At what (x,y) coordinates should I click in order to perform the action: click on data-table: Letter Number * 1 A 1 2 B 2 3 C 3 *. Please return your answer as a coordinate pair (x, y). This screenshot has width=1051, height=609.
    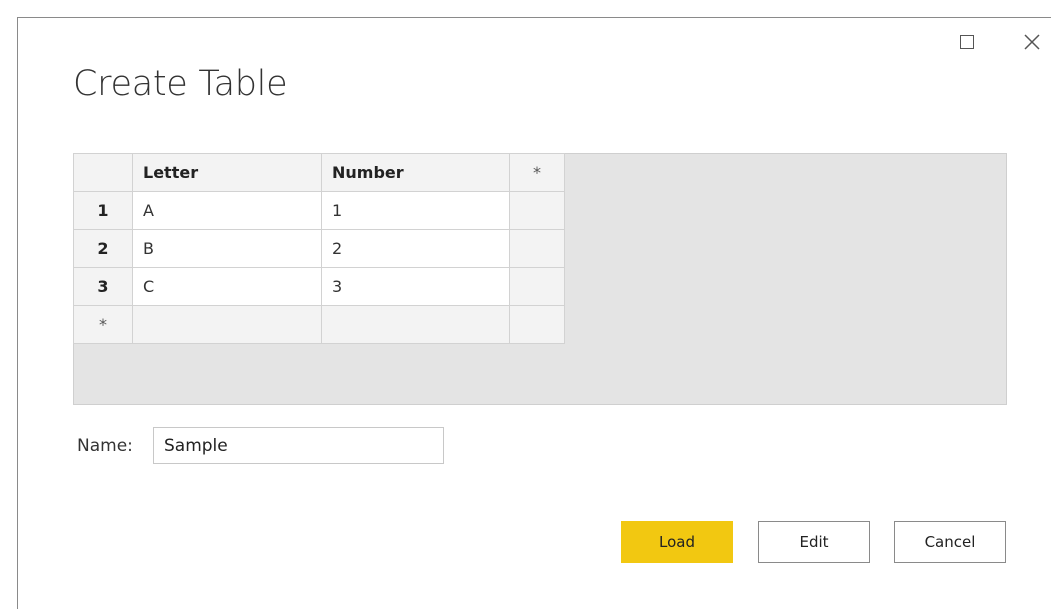
    Looking at the image, I should click on (319, 248).